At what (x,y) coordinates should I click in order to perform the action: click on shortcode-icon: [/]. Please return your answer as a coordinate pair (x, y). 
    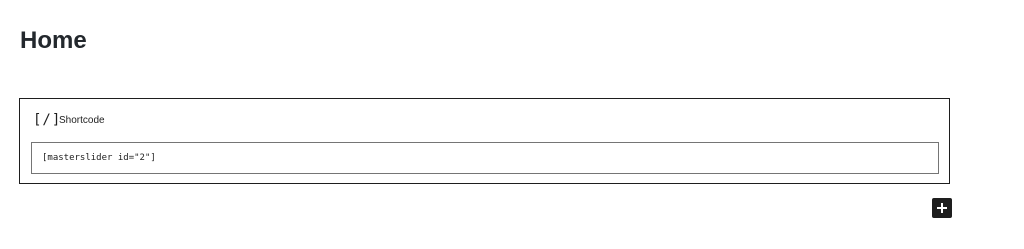
    Looking at the image, I should click on (47, 120).